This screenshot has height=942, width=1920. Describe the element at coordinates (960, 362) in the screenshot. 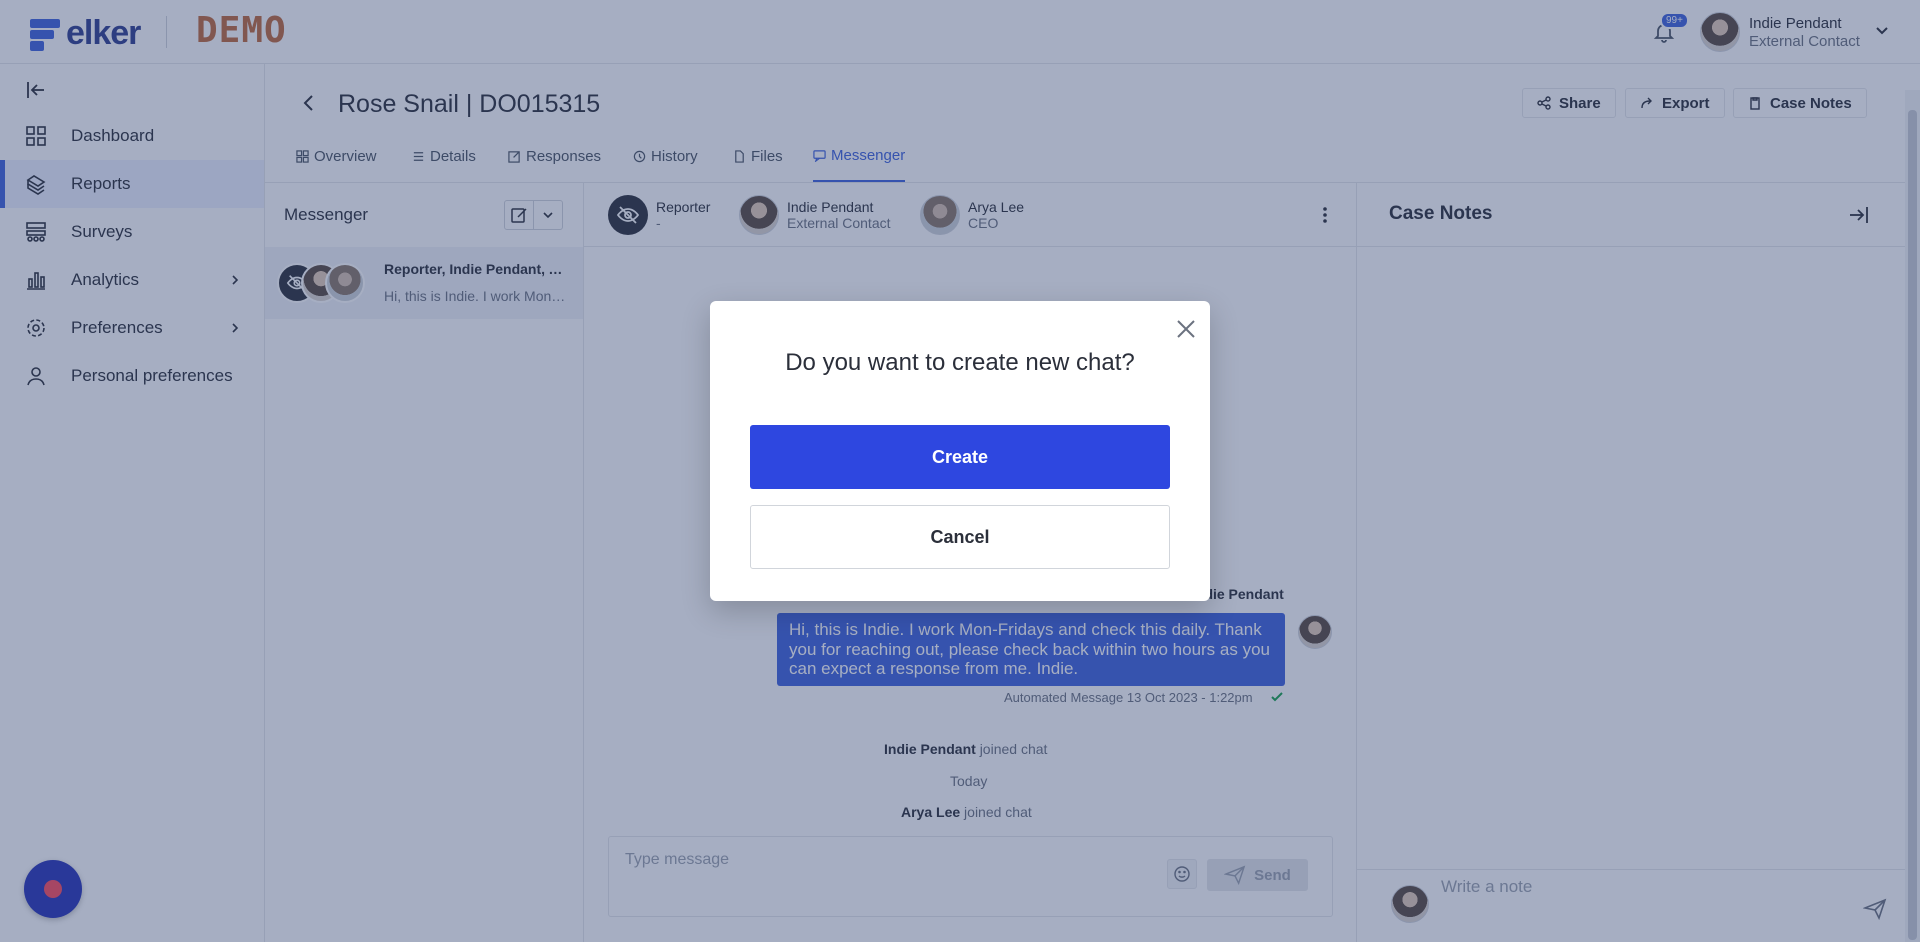

I see `dialog-title: Do you want to create new chat?` at that location.